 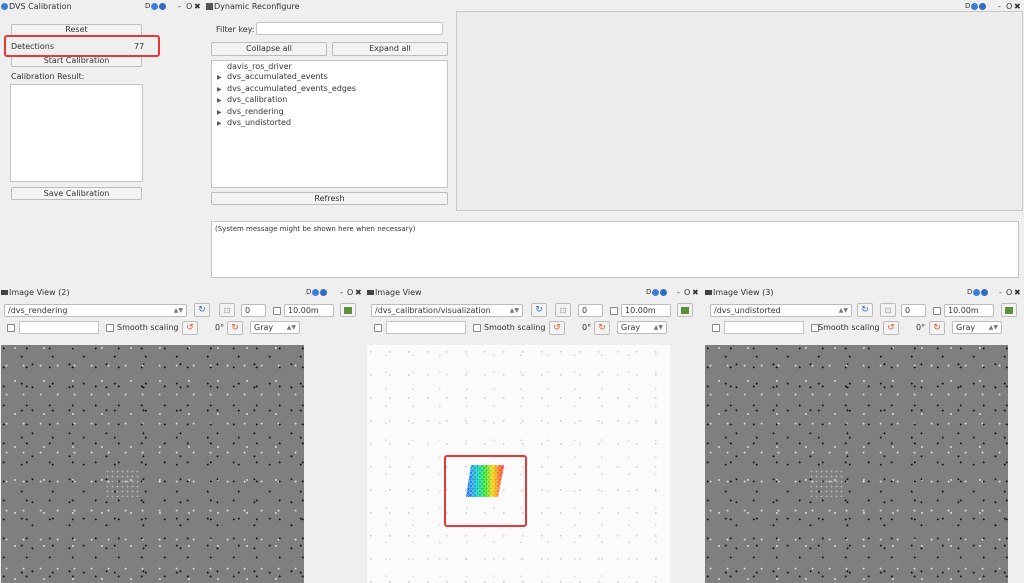 What do you see at coordinates (332, 77) in the screenshot?
I see `tree-item: ▶ dvs_accumulated_events` at bounding box center [332, 77].